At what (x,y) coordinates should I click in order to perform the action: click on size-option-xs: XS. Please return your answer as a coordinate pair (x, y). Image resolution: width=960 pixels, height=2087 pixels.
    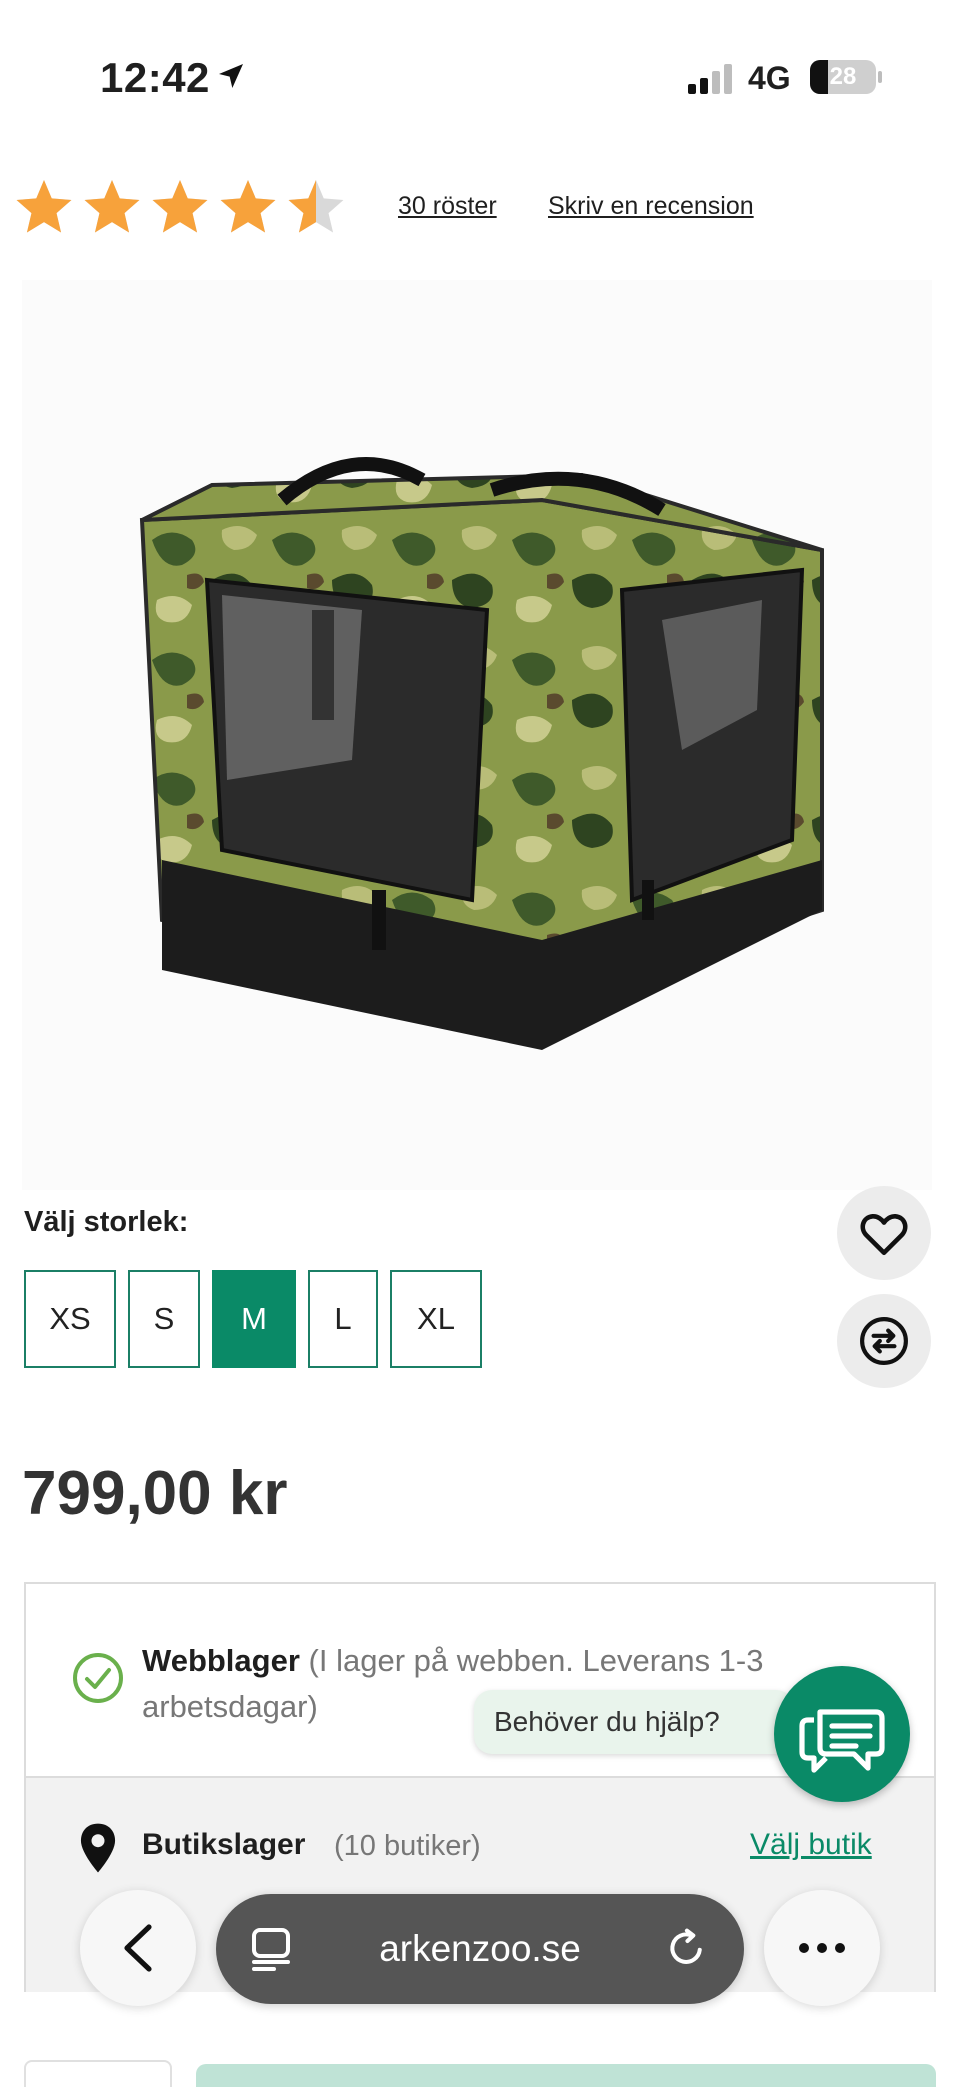
    Looking at the image, I should click on (70, 1319).